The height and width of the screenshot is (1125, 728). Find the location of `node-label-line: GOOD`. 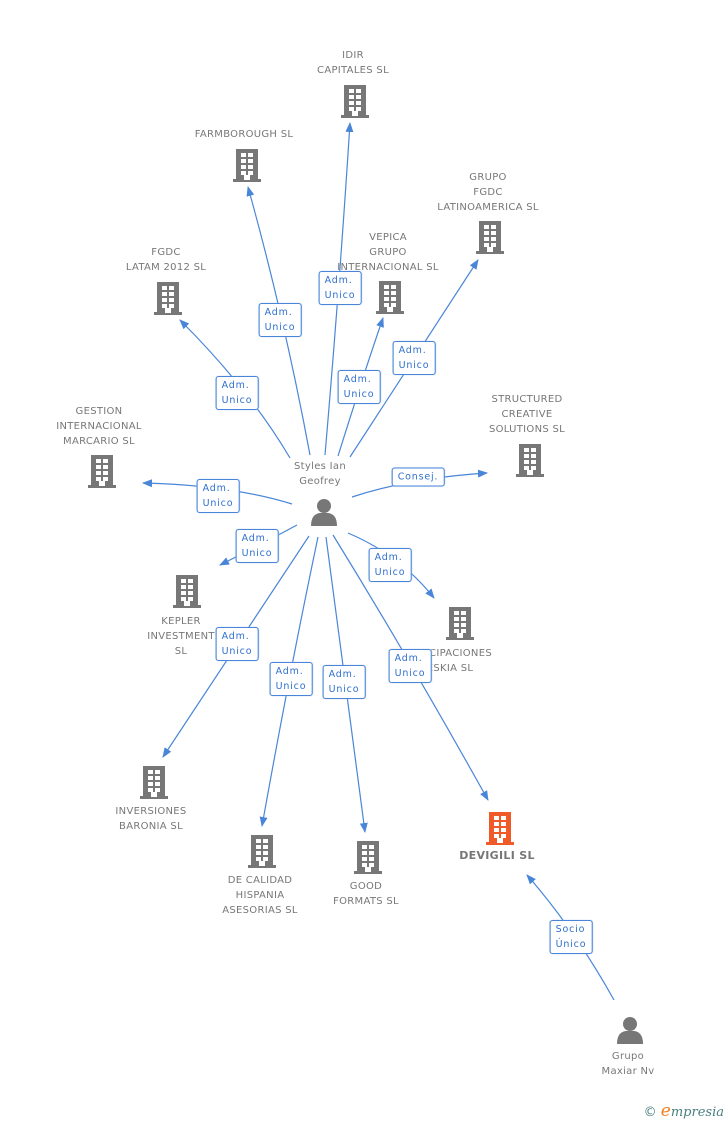

node-label-line: GOOD is located at coordinates (366, 886).